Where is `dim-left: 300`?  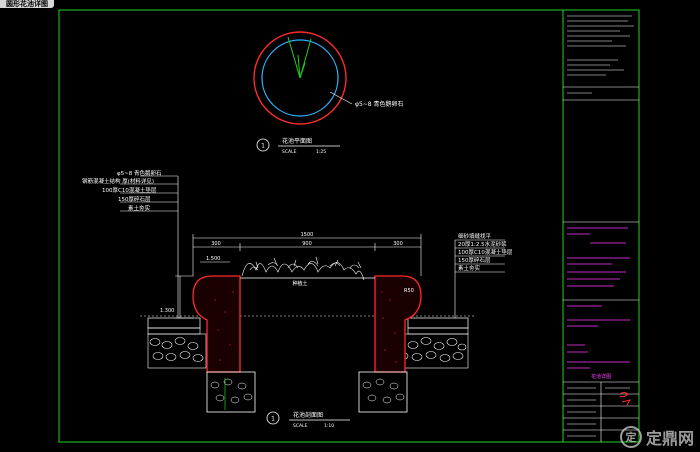 dim-left: 300 is located at coordinates (216, 244).